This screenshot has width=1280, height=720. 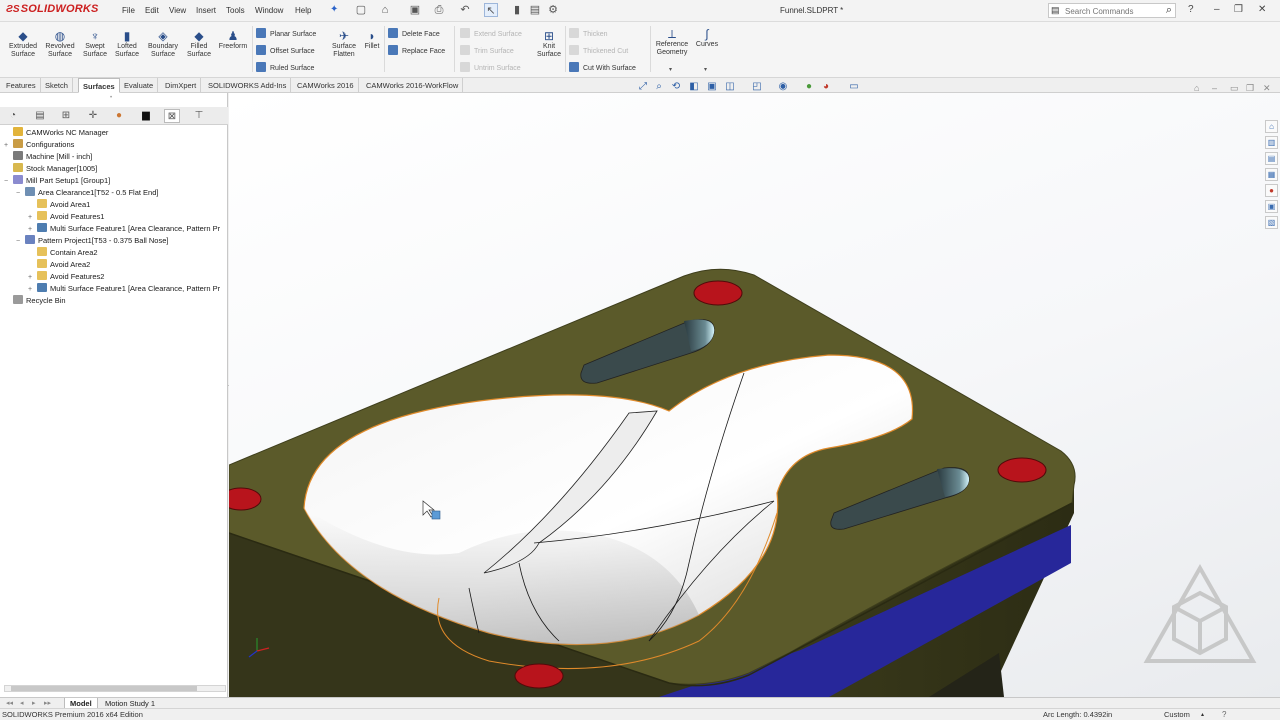 I want to click on delete-face-button: Delete Face, so click(x=414, y=34).